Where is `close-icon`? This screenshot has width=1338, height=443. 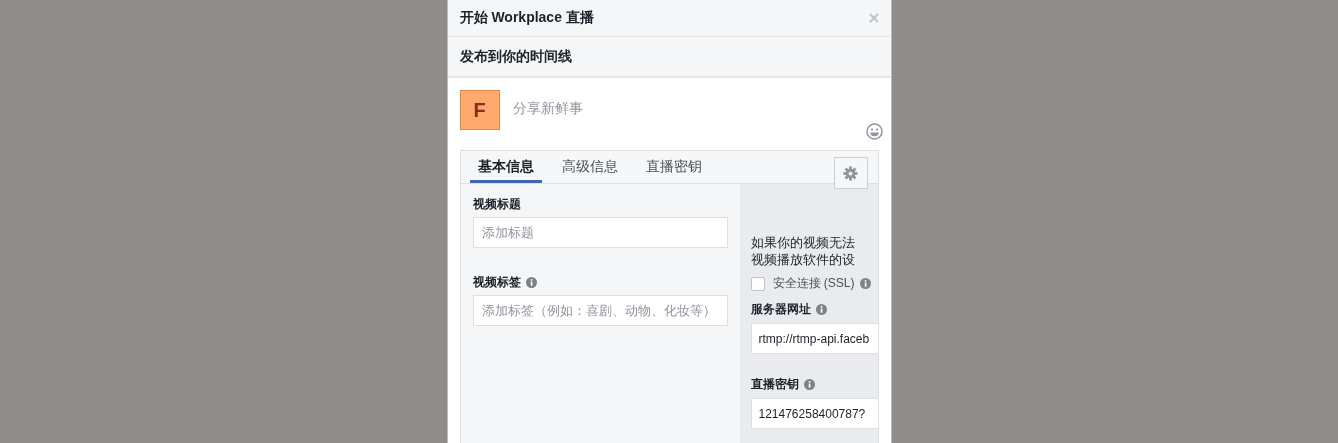
close-icon is located at coordinates (873, 18).